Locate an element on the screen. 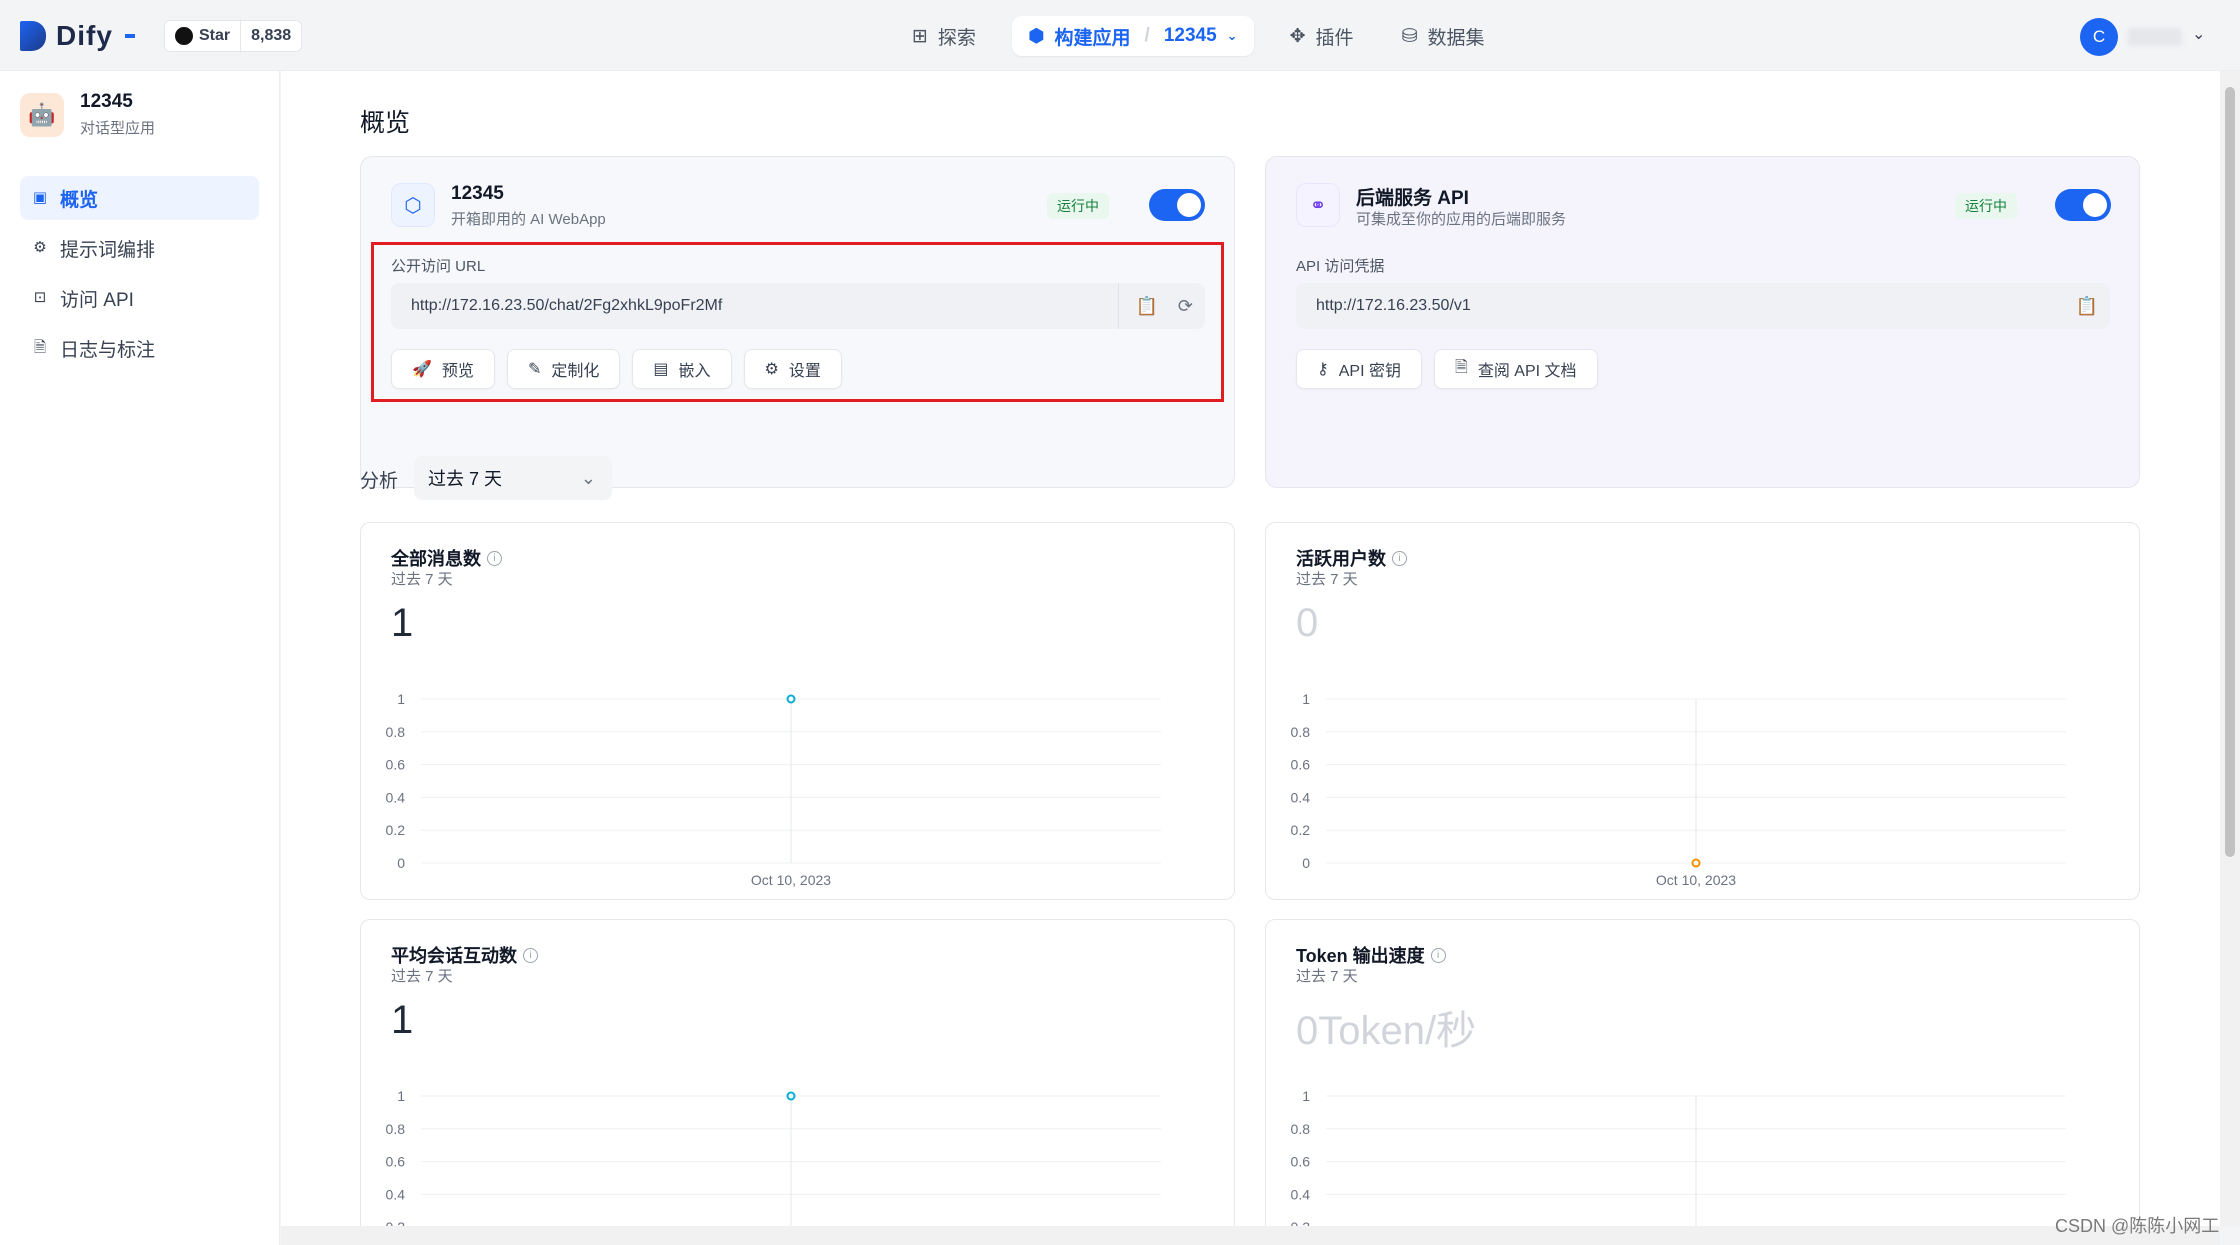 The width and height of the screenshot is (2240, 1245). settings-button: ⚙ 设置 is located at coordinates (792, 369).